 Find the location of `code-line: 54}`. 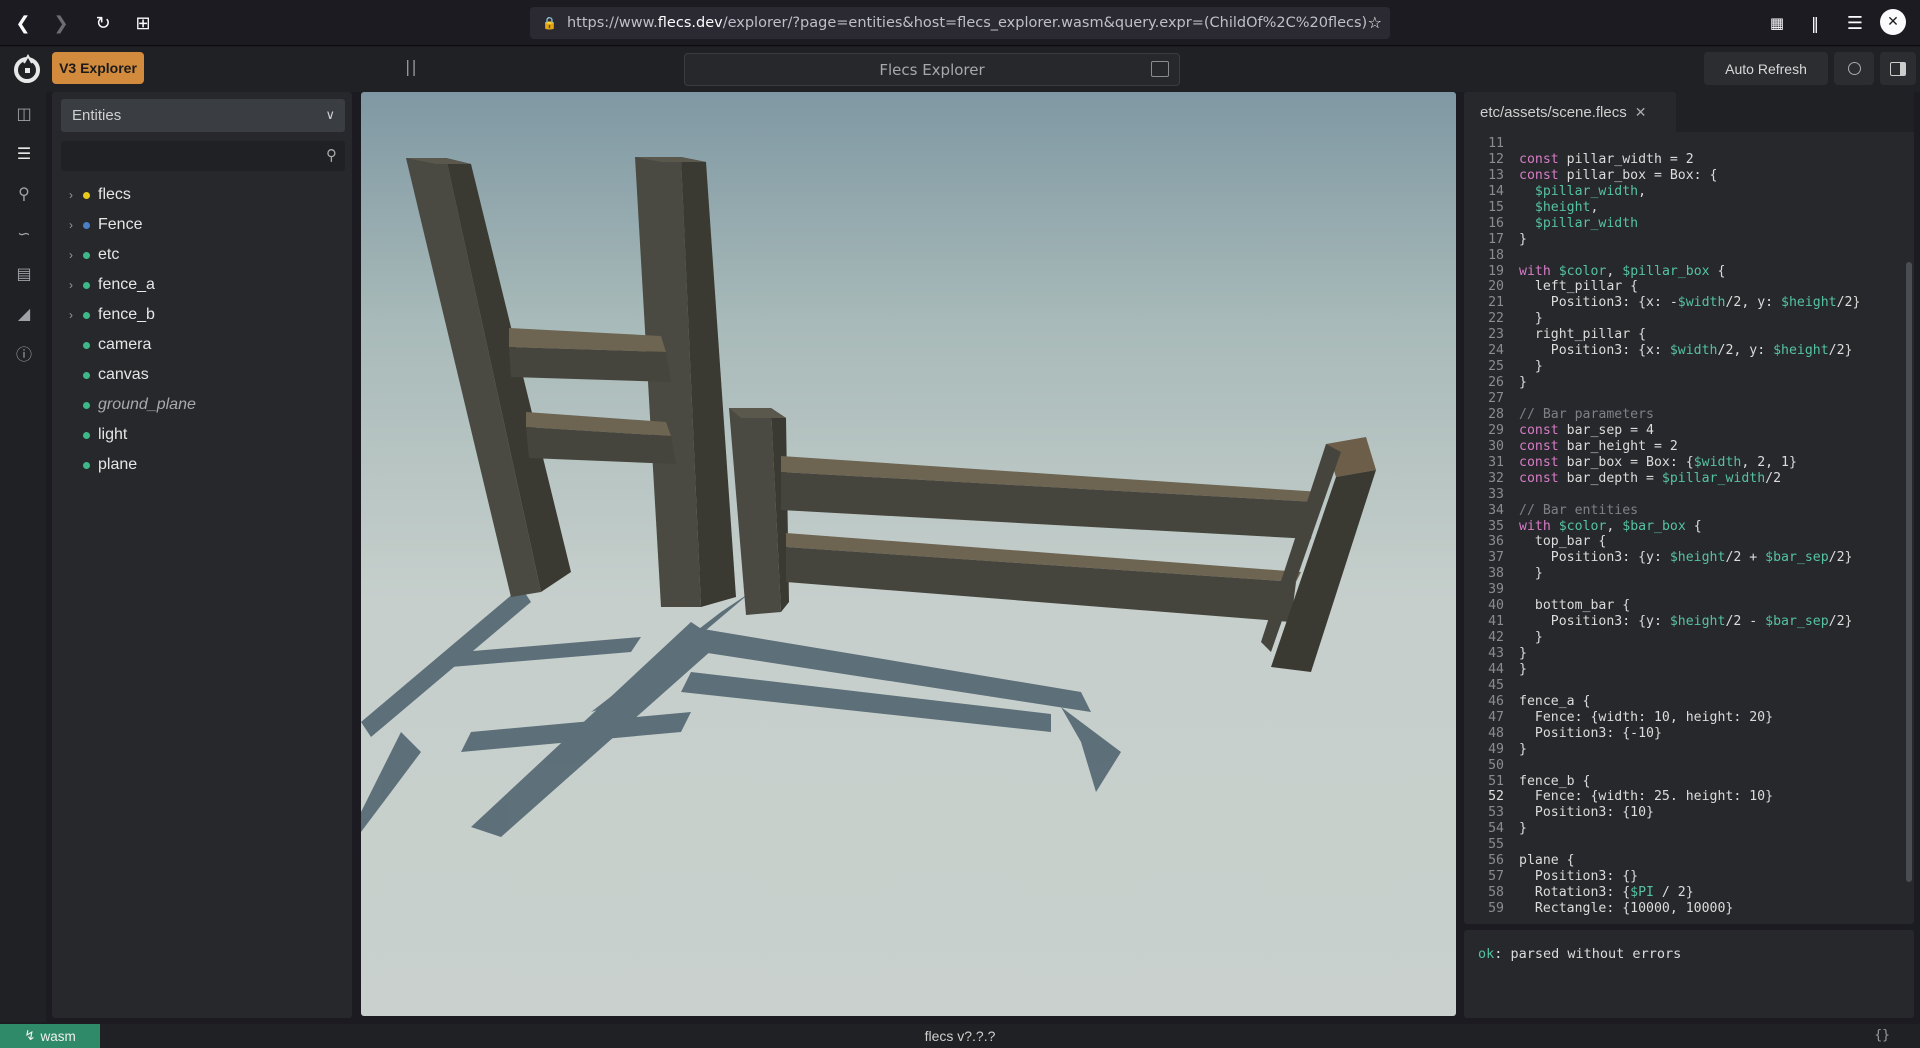

code-line: 54} is located at coordinates (1684, 829).